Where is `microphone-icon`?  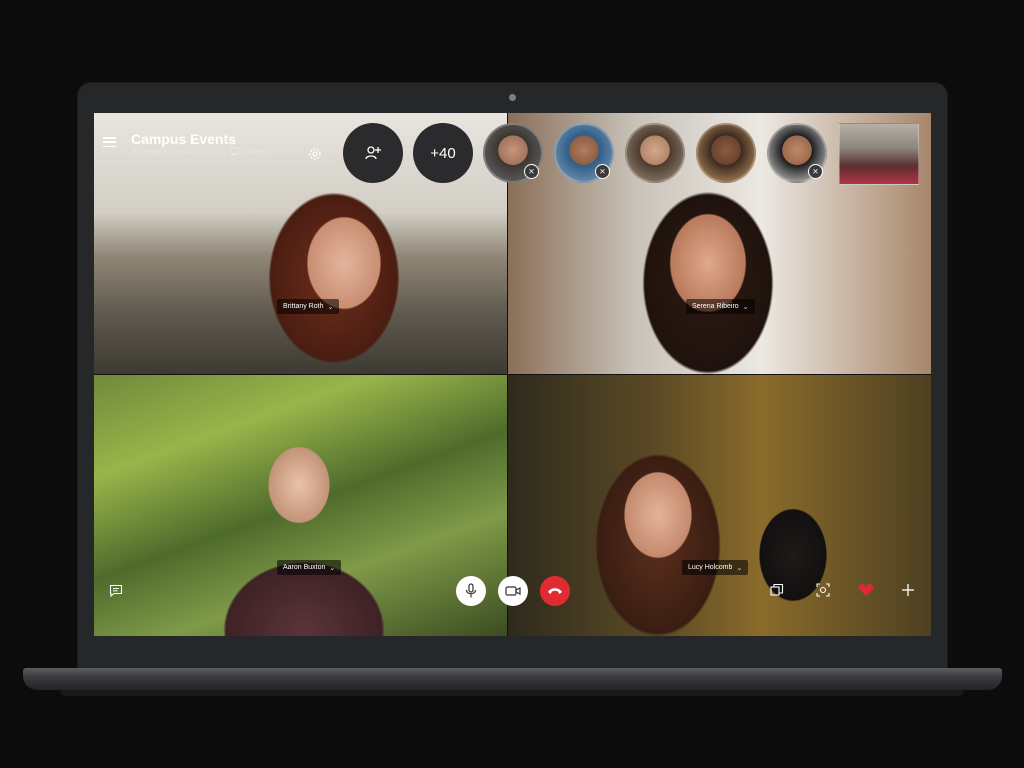
microphone-icon is located at coordinates (471, 590).